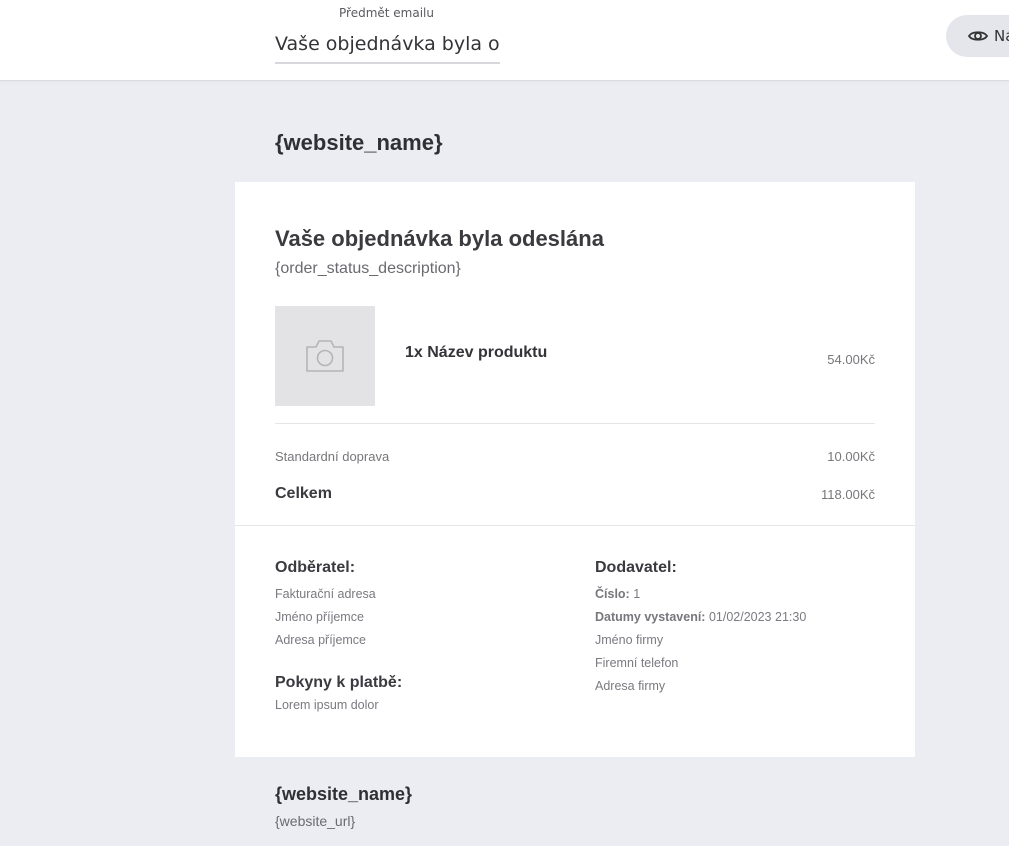 This screenshot has height=846, width=1009. What do you see at coordinates (327, 705) in the screenshot?
I see `payment-text: Lorem ipsum dolor` at bounding box center [327, 705].